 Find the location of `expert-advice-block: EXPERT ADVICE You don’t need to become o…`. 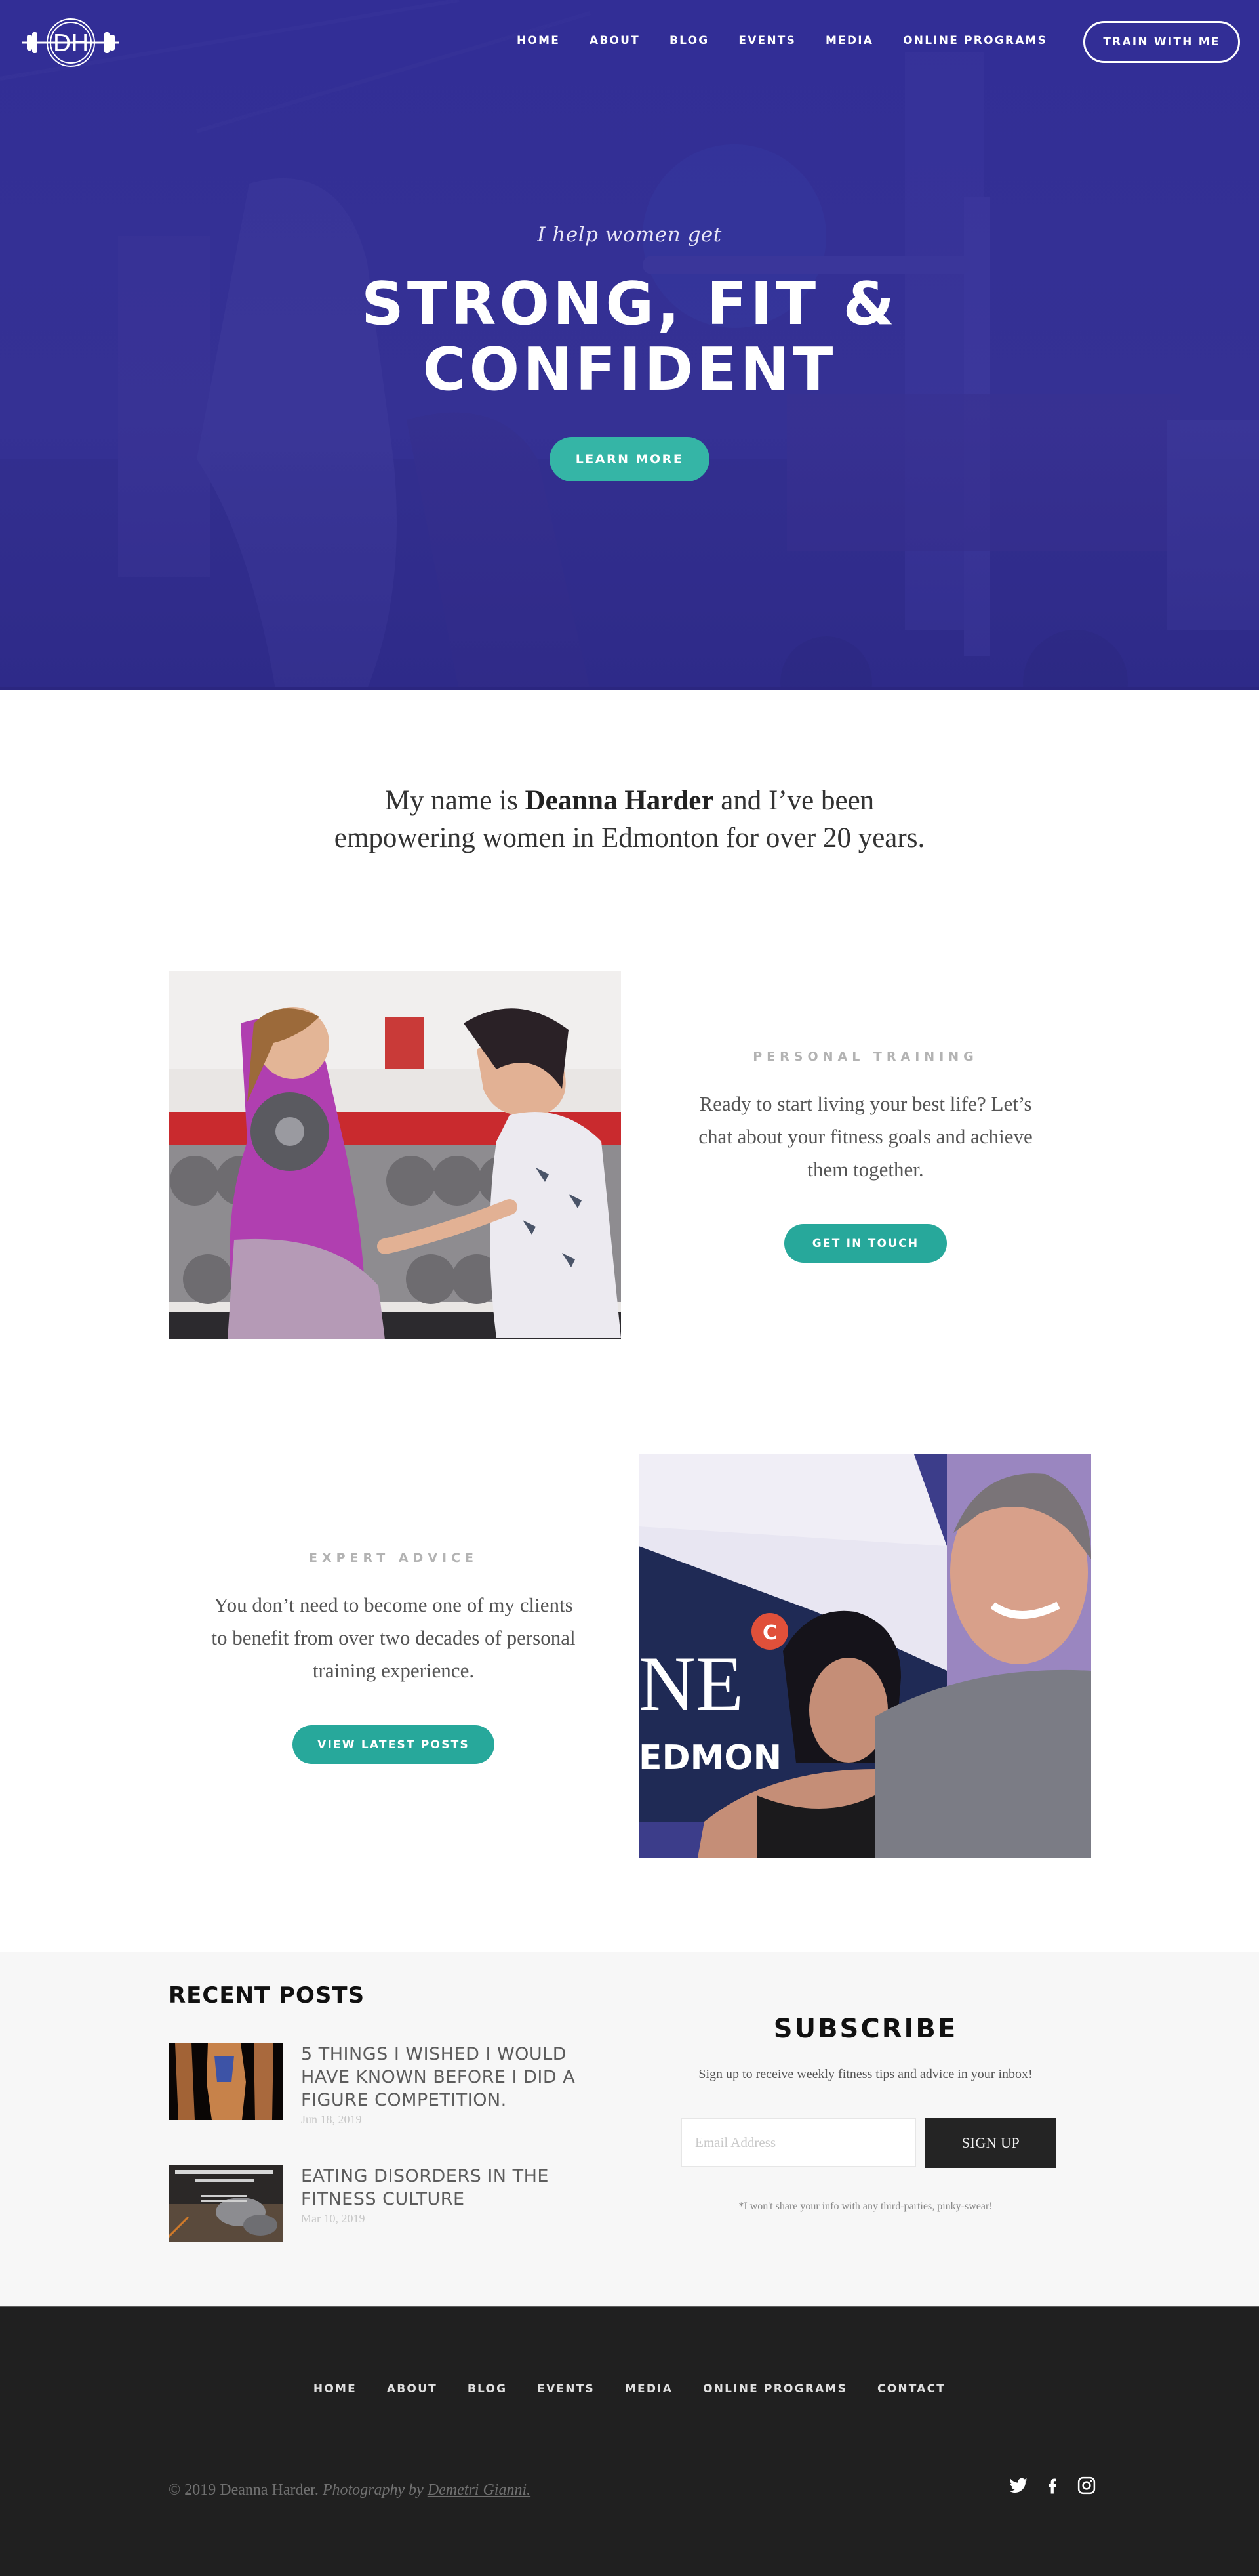

expert-advice-block: EXPERT ADVICE You don’t need to become o… is located at coordinates (394, 1657).